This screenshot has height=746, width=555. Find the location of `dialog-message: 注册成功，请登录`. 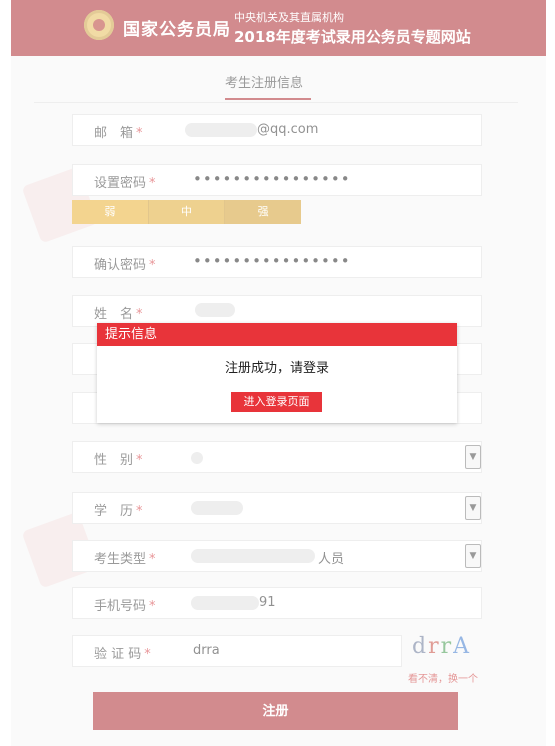

dialog-message: 注册成功，请登录 is located at coordinates (276, 368).